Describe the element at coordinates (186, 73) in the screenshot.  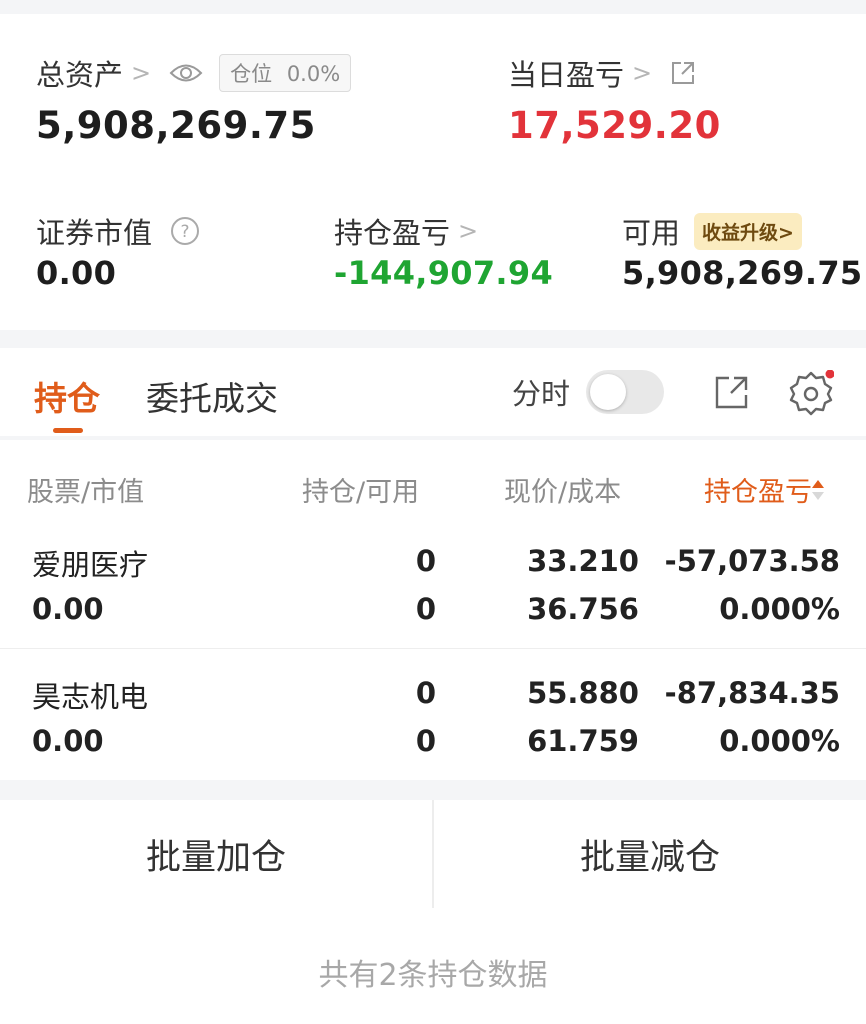
I see `eye-icon` at that location.